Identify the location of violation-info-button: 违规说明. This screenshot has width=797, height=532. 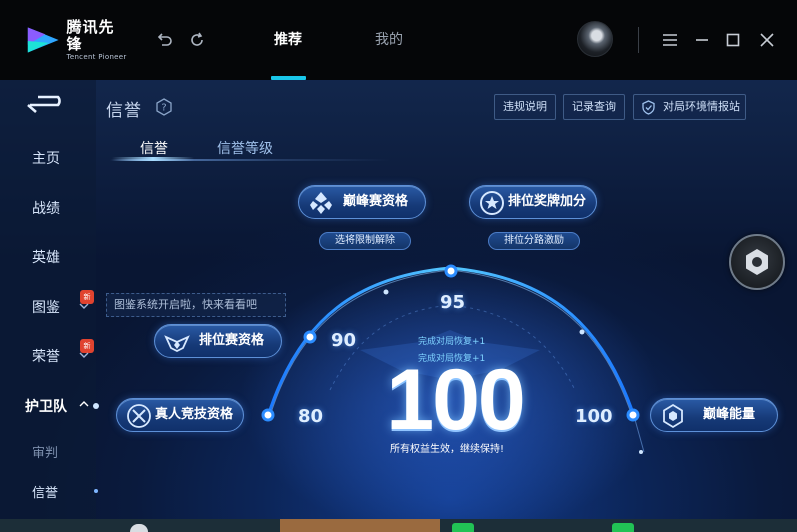
(525, 107).